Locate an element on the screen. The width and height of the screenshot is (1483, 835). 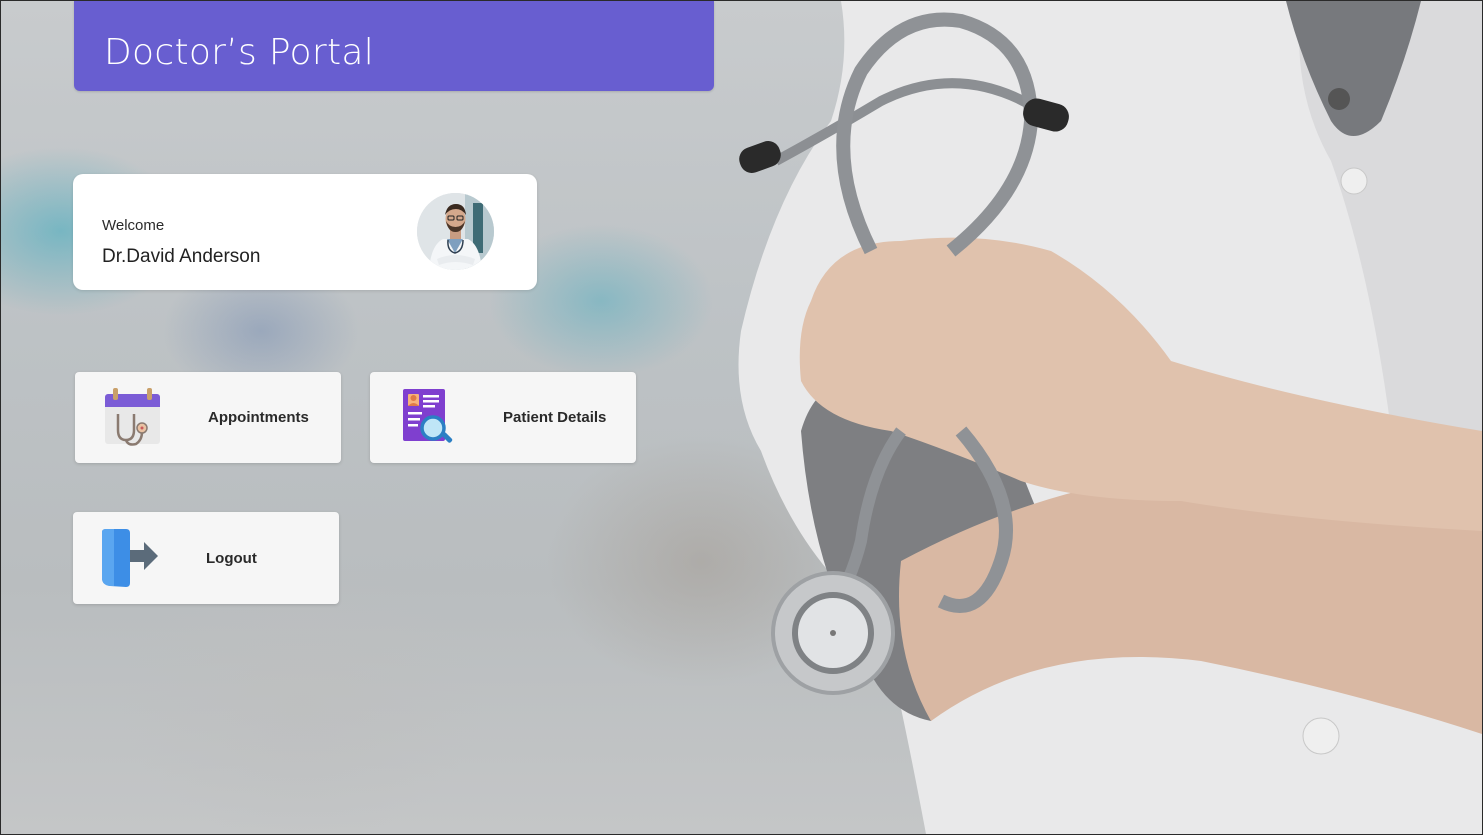
page-title: Doctor’s Portal is located at coordinates (239, 52).